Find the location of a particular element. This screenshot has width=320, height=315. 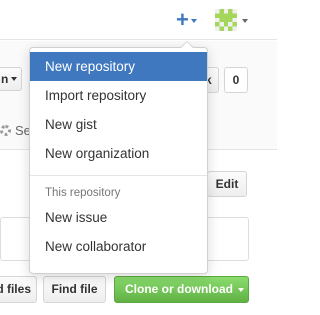

upload-files-button: d files is located at coordinates (18, 289).